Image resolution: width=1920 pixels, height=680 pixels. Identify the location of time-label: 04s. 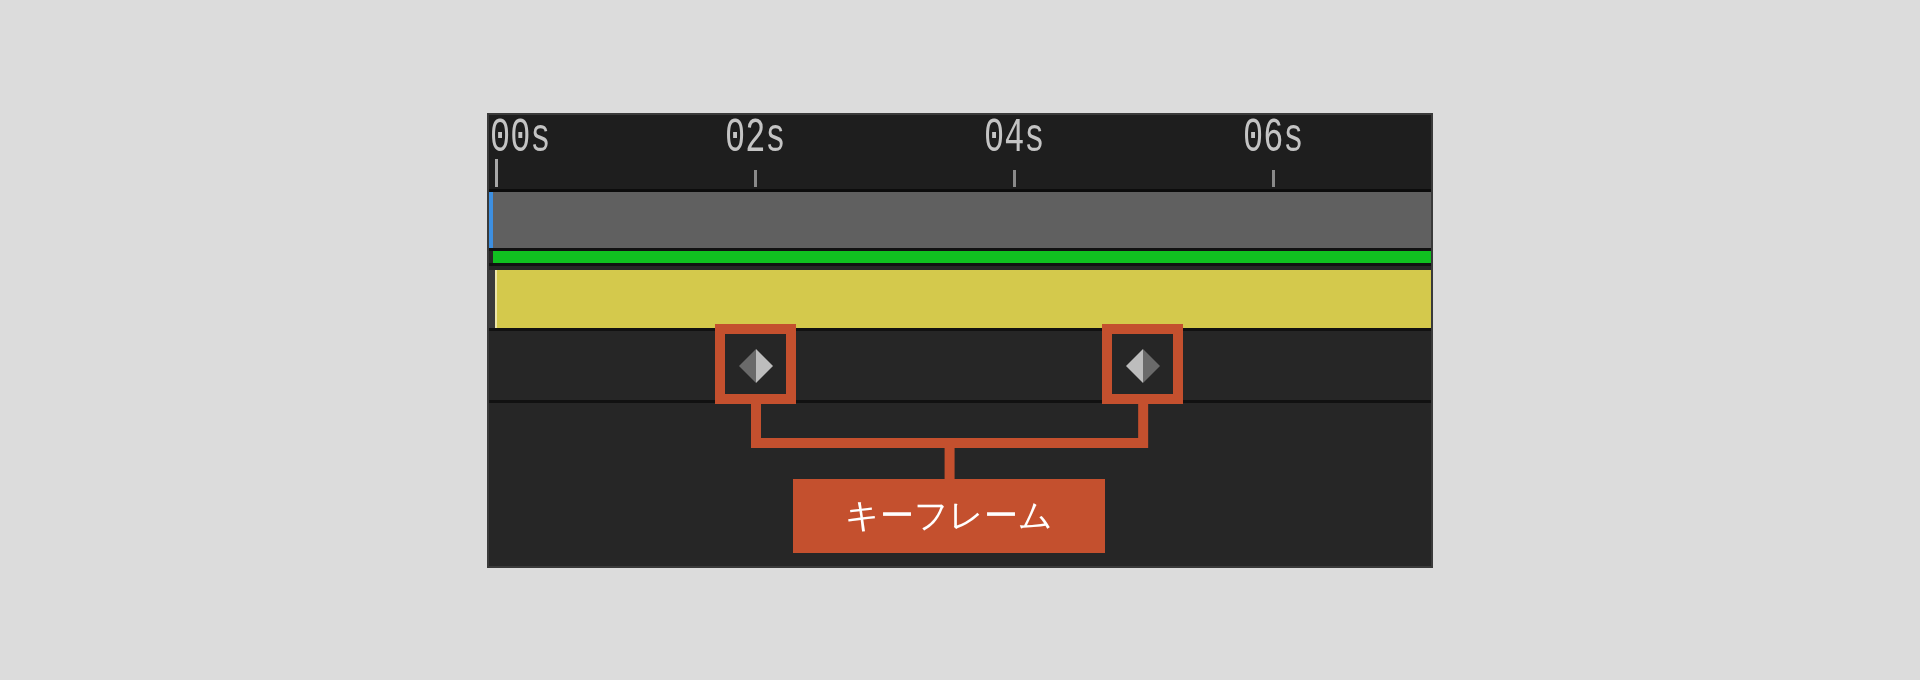
(1014, 137).